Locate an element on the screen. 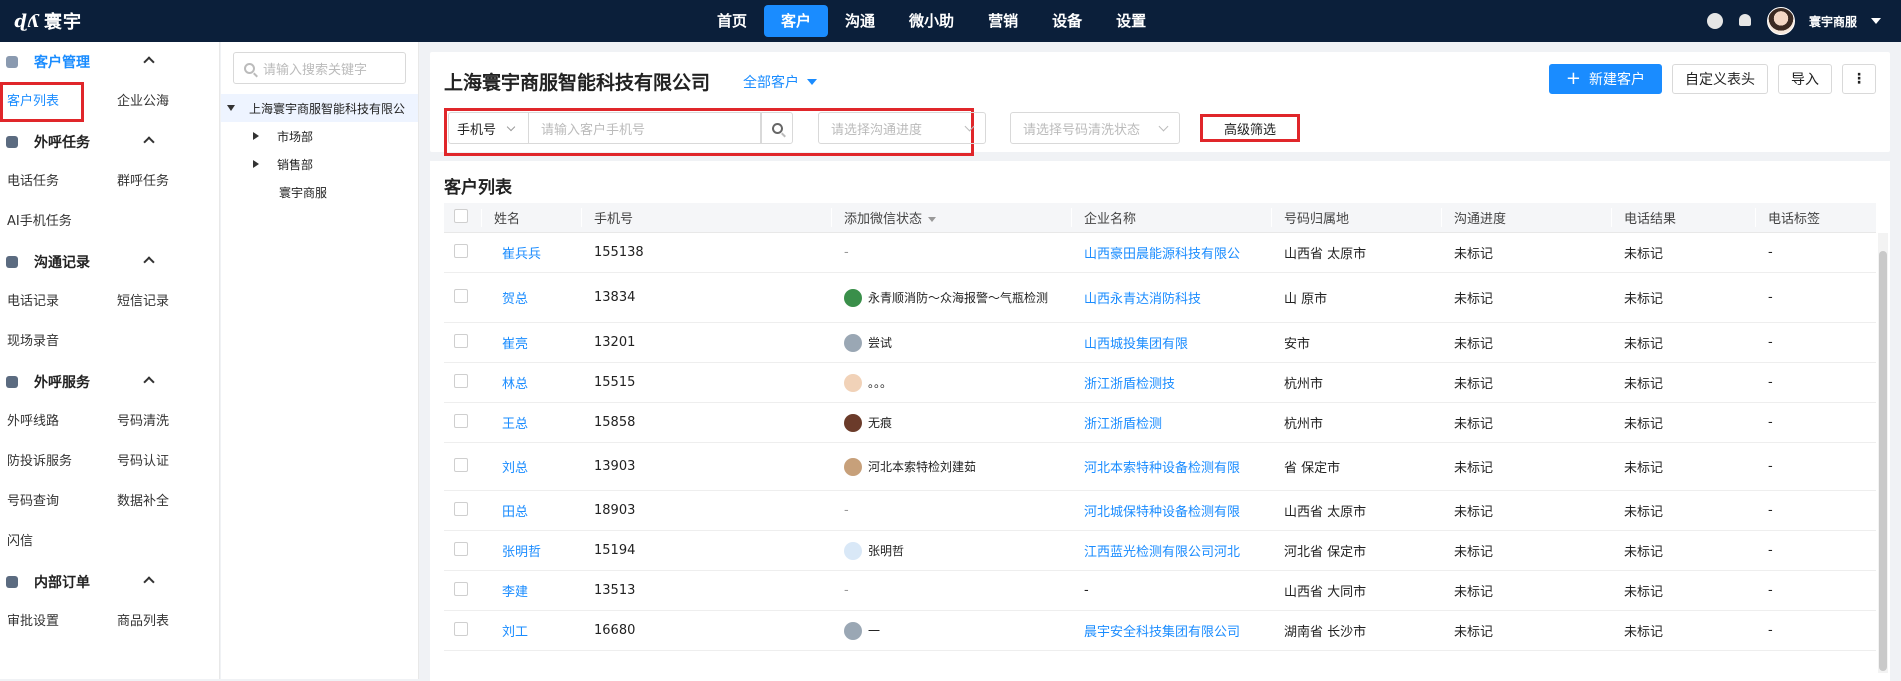  advanced-filter-button: 高级筛选 is located at coordinates (1250, 128).